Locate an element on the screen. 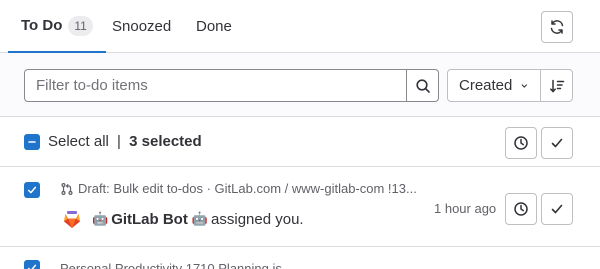  snooze-button is located at coordinates (521, 209).